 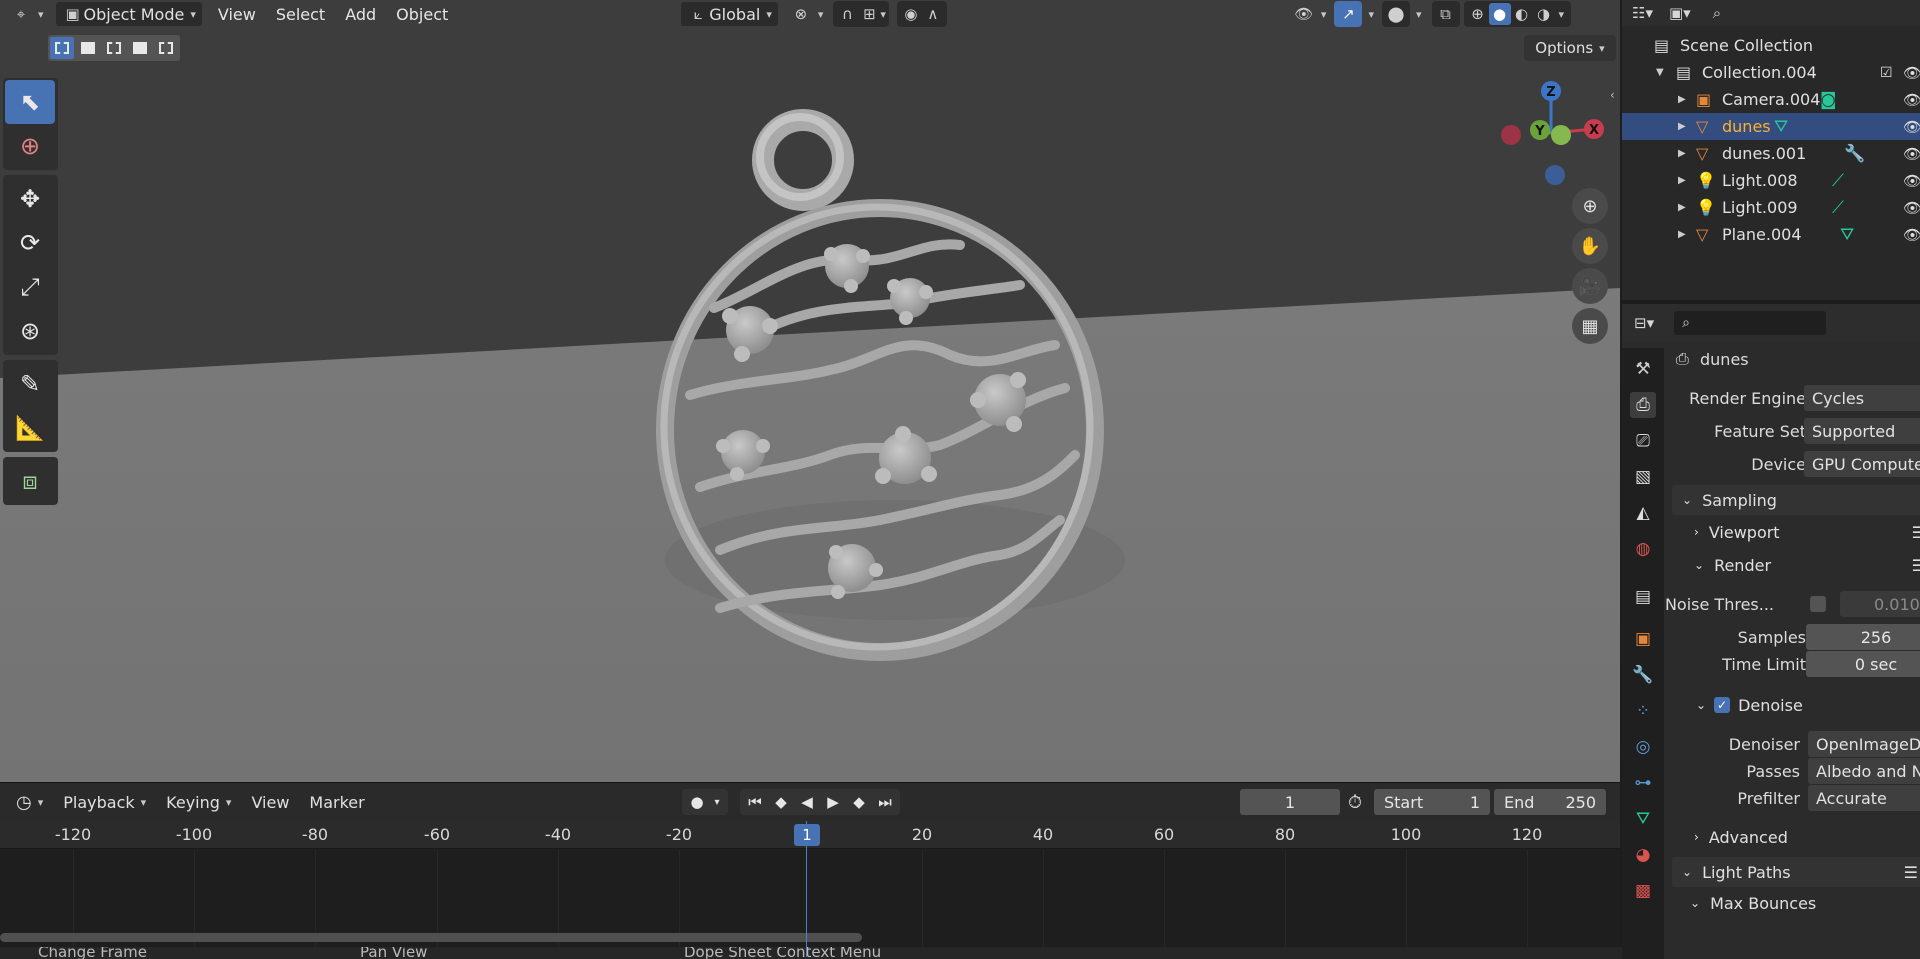 What do you see at coordinates (1807, 565) in the screenshot?
I see `render-subpanel-header: ⌄ Render ☰` at bounding box center [1807, 565].